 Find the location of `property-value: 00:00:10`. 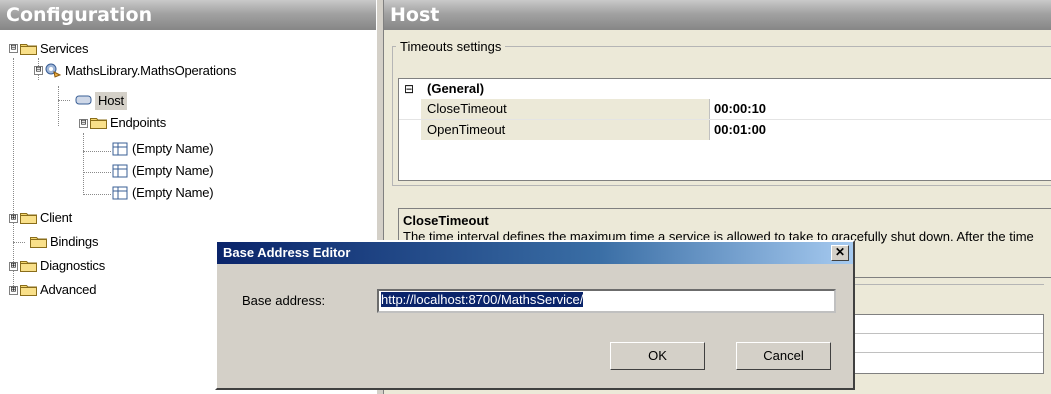

property-value: 00:00:10 is located at coordinates (740, 109).